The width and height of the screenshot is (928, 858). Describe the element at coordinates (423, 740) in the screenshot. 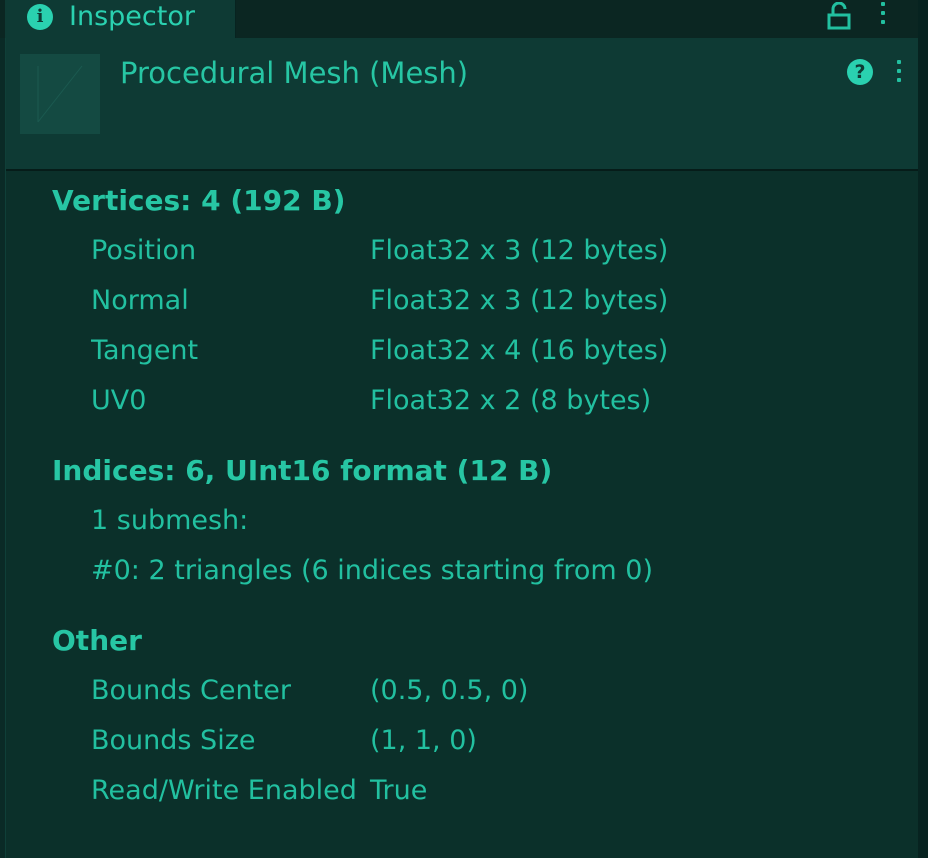

I see `property-value: (1, 1, 0)` at that location.